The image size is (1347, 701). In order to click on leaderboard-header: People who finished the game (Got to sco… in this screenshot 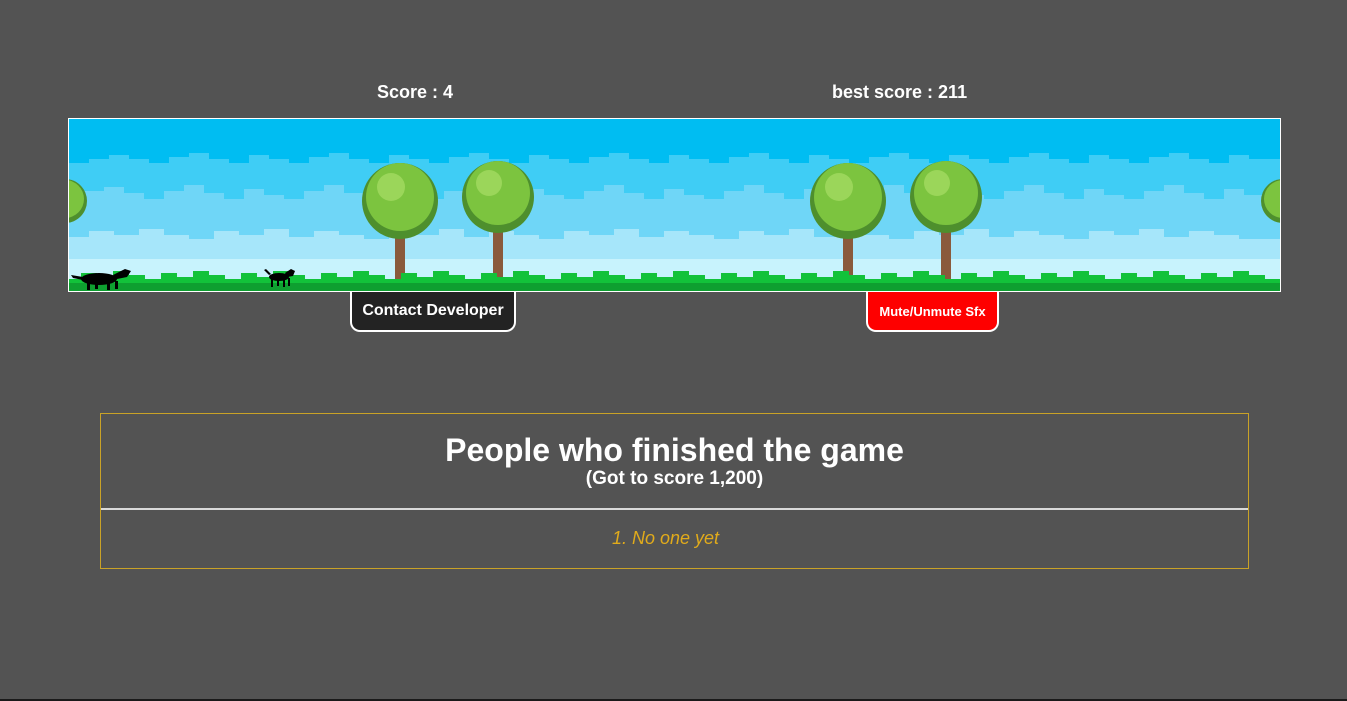, I will do `click(674, 462)`.